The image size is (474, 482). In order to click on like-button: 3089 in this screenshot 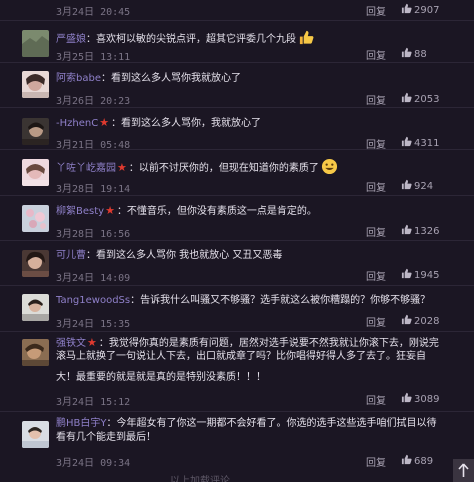, I will do `click(420, 398)`.